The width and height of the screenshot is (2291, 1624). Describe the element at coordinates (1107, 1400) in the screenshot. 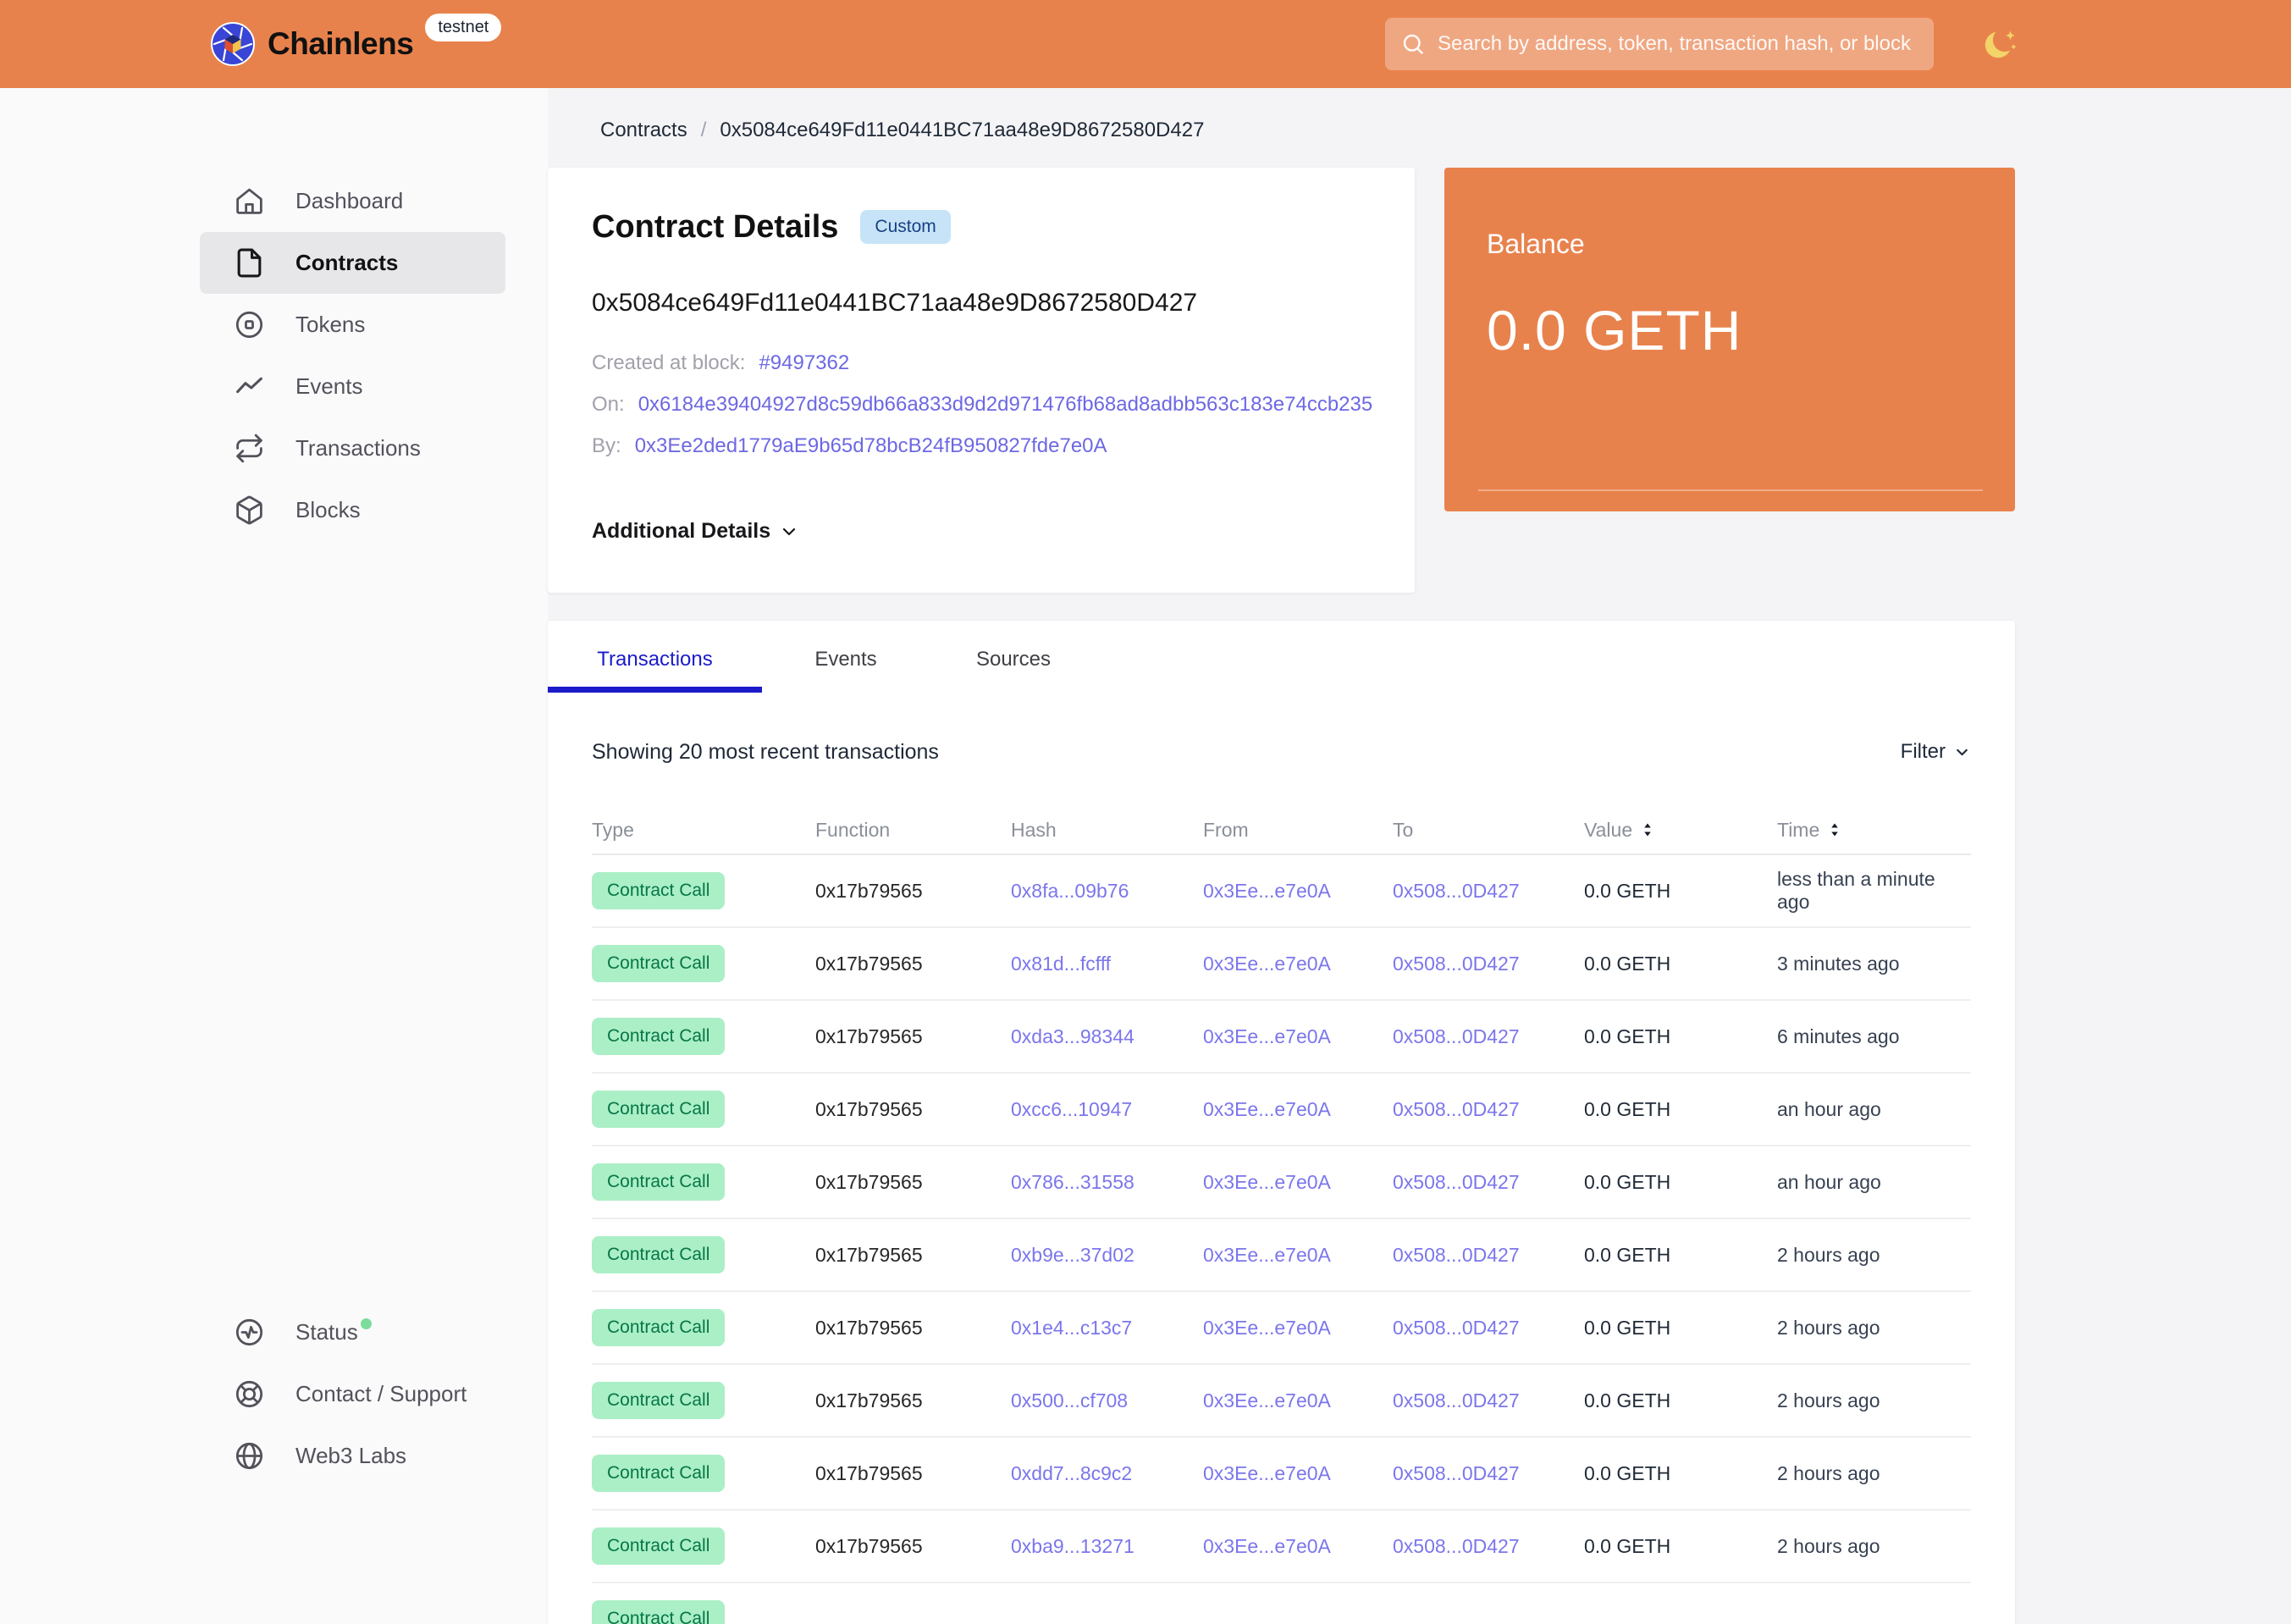

I see `tx-hash-link: 0x500...cf708` at that location.